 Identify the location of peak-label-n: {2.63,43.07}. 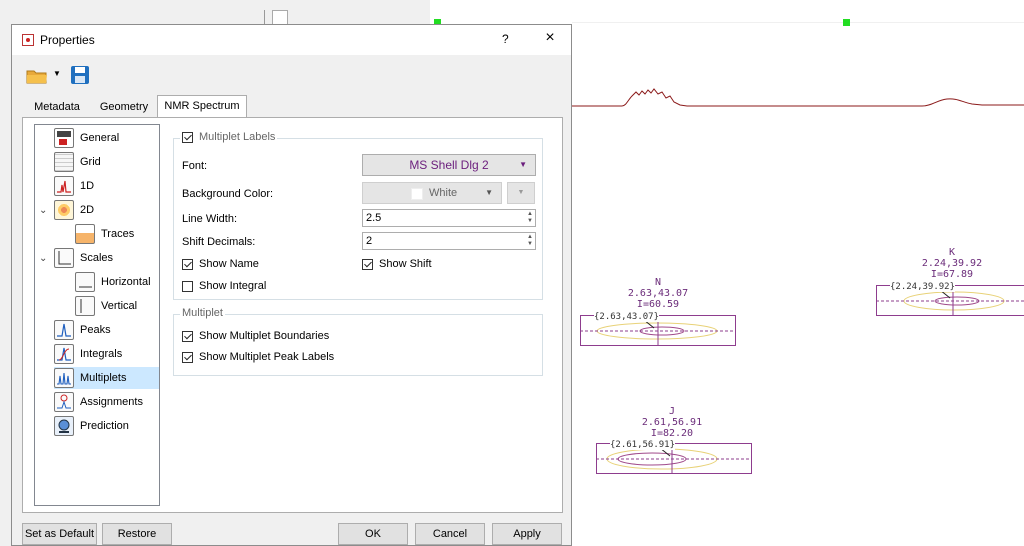
(627, 317).